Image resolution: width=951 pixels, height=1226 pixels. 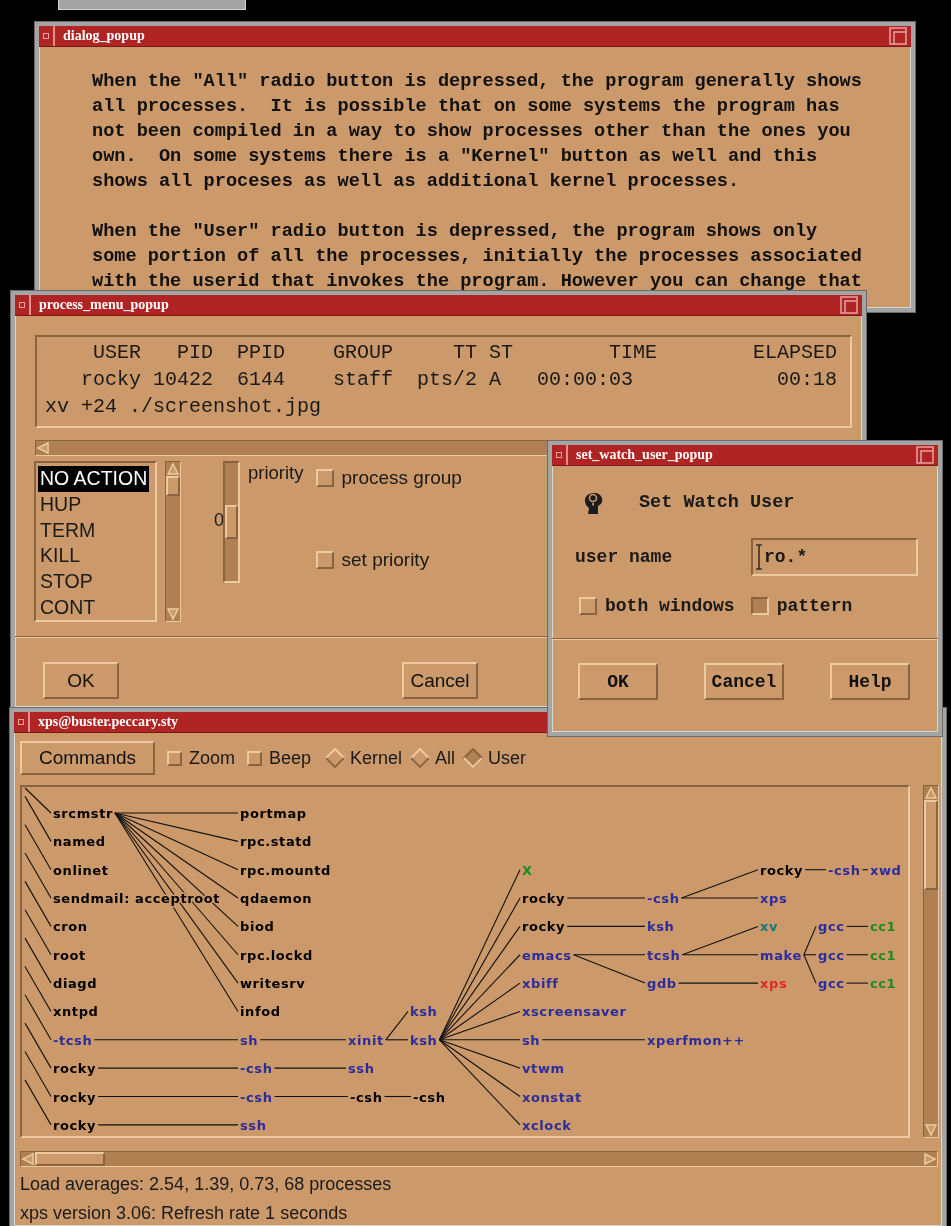 I want to click on checkbox-label: Beep, so click(x=290, y=758).